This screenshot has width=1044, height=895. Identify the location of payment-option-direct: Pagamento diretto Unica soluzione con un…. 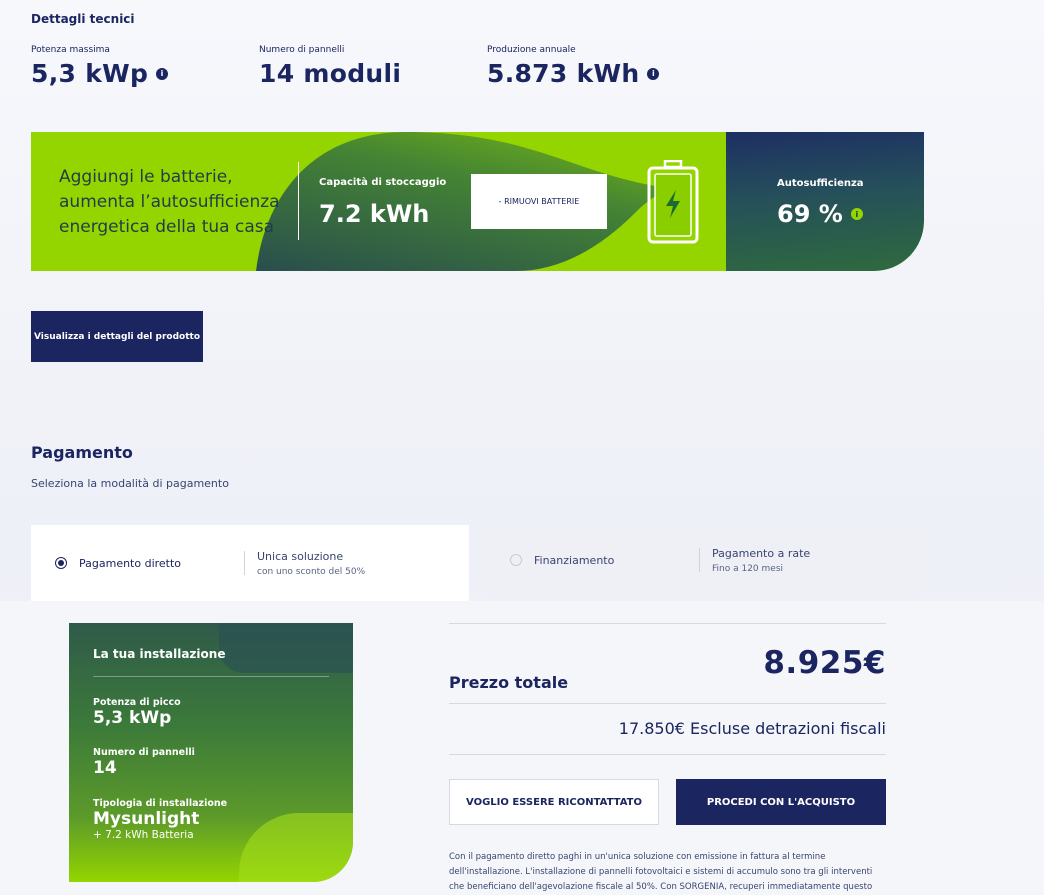
(250, 563).